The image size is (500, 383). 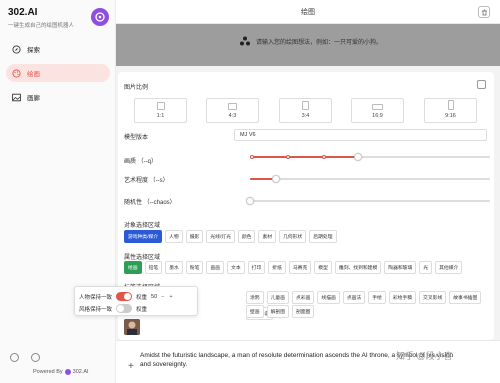 What do you see at coordinates (276, 179) in the screenshot?
I see `stylize-knob` at bounding box center [276, 179].